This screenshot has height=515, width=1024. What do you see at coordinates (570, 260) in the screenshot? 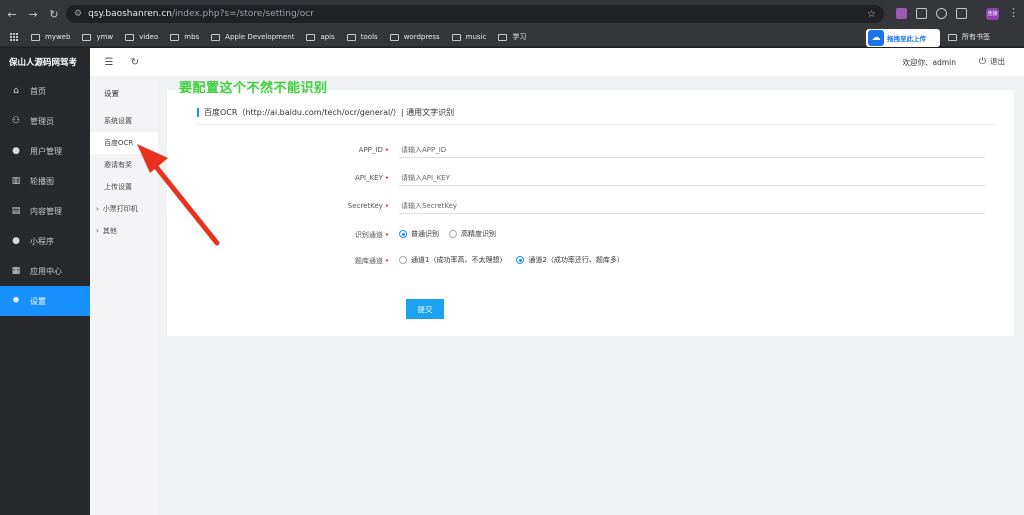
I see `bank-option-2: 通道2（成功率还行、题库多）` at bounding box center [570, 260].